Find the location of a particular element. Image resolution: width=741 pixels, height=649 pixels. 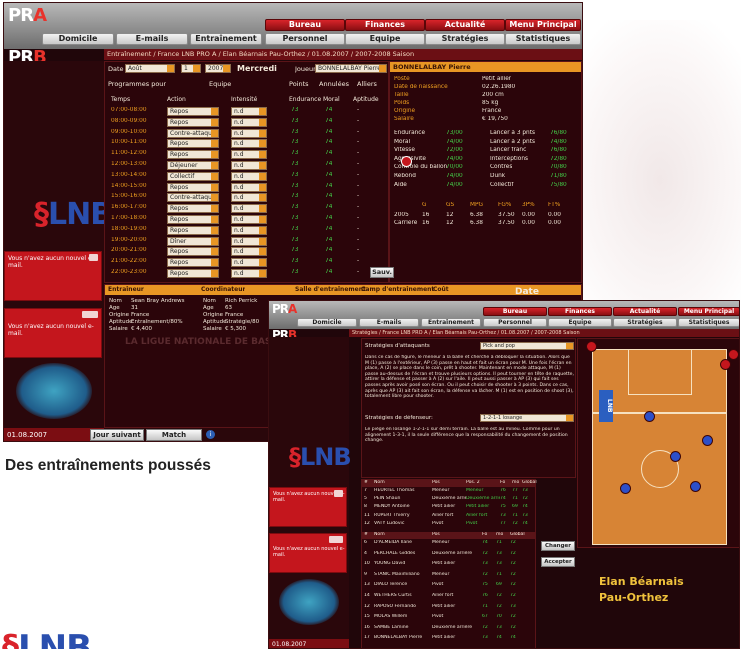

month-select: Août is located at coordinates (150, 68).